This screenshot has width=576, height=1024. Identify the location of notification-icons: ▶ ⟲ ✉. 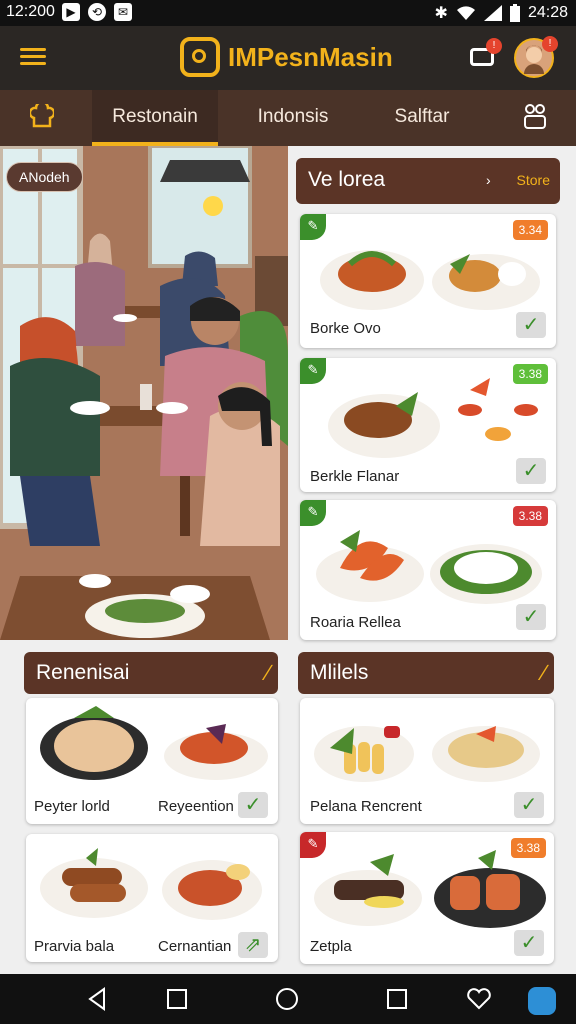
(97, 12).